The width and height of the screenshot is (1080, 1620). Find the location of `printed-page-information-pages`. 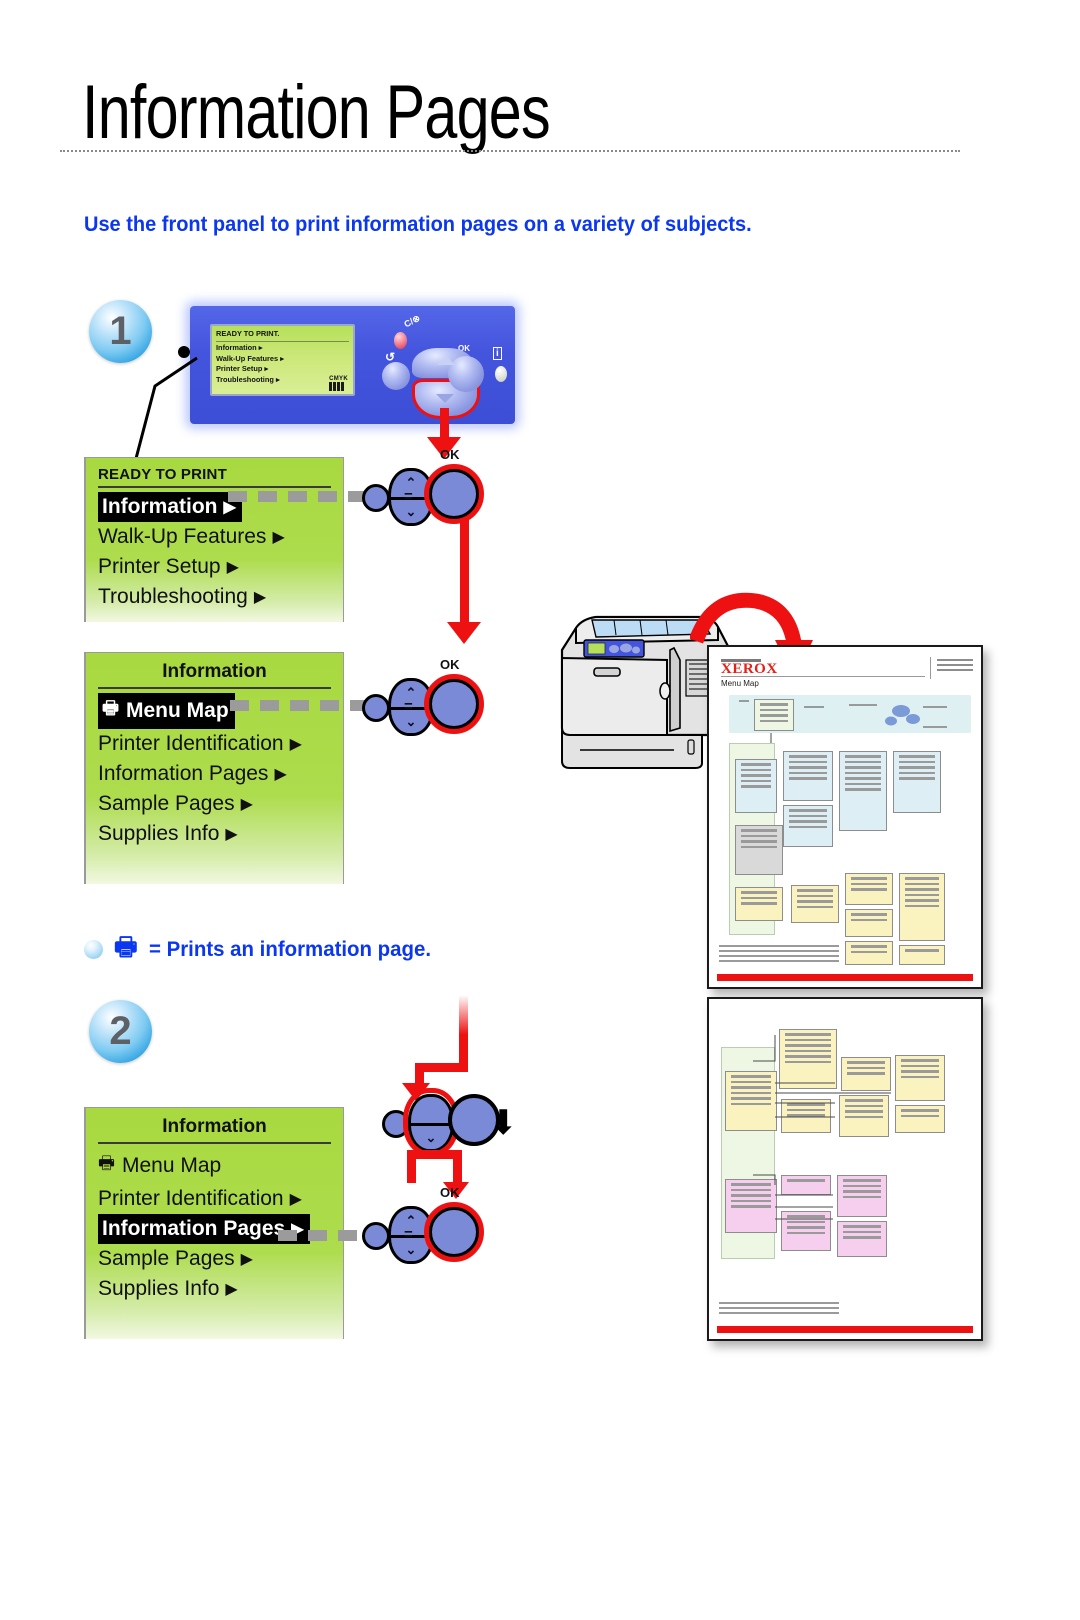

printed-page-information-pages is located at coordinates (845, 1169).